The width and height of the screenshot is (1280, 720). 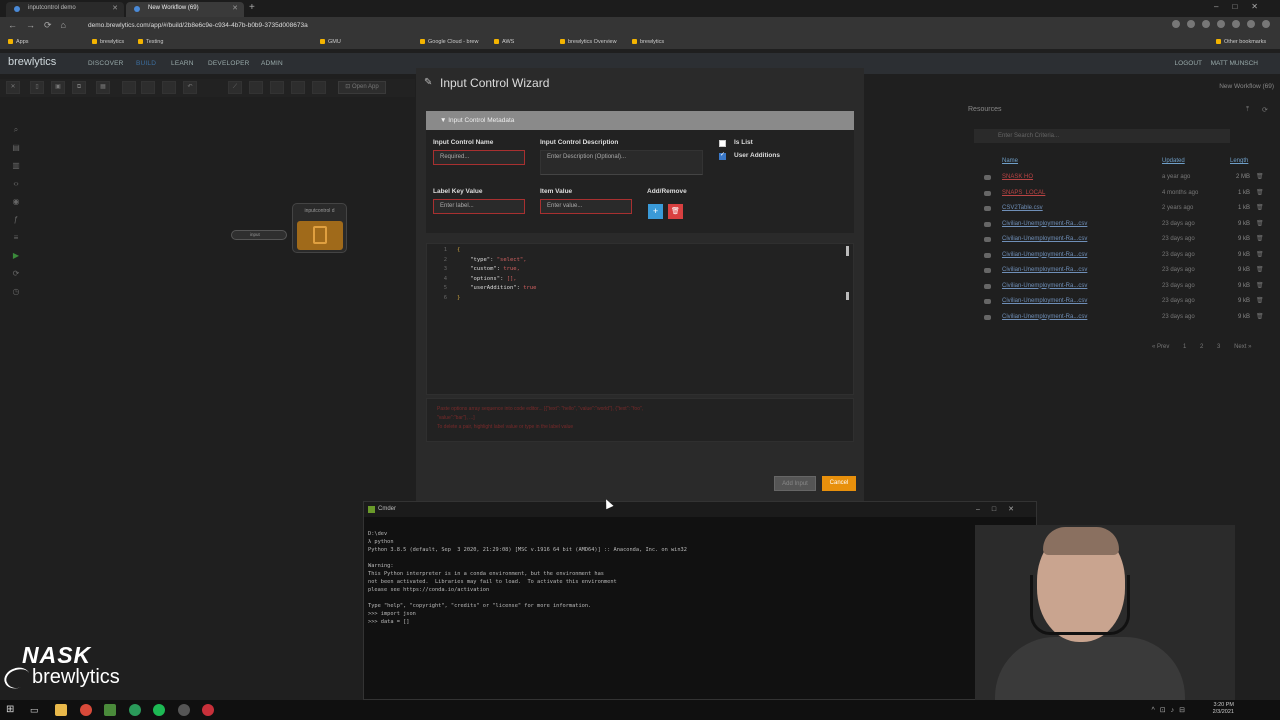 What do you see at coordinates (18, 42) in the screenshot?
I see `bookmark-apps: Apps` at bounding box center [18, 42].